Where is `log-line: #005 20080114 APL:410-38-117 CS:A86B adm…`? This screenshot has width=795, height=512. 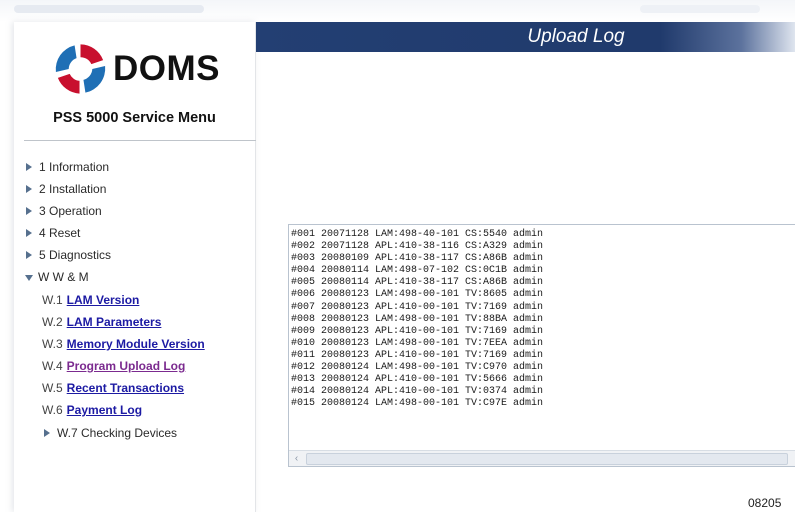 log-line: #005 20080114 APL:410-38-117 CS:A86B adm… is located at coordinates (417, 283).